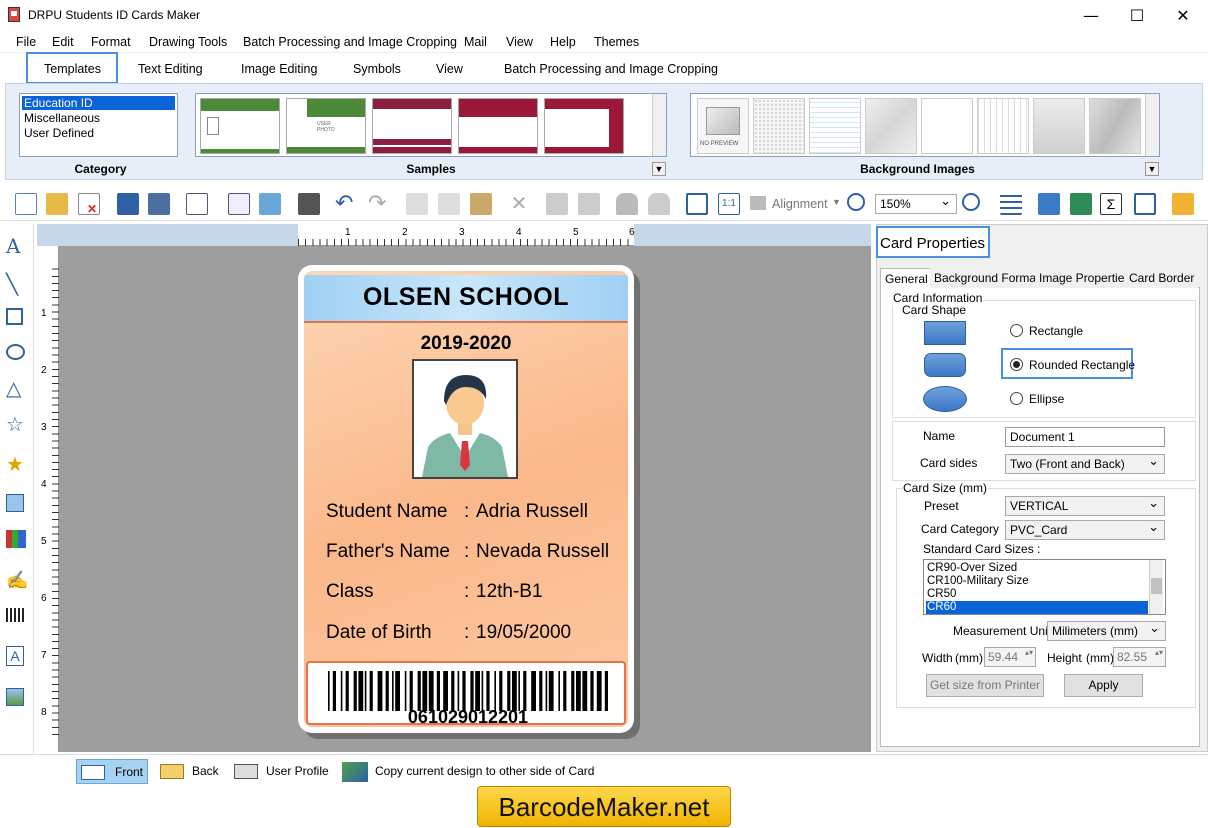 The width and height of the screenshot is (1208, 828). What do you see at coordinates (985, 685) in the screenshot?
I see `get-size-from-printer-button: Get size from Printer` at bounding box center [985, 685].